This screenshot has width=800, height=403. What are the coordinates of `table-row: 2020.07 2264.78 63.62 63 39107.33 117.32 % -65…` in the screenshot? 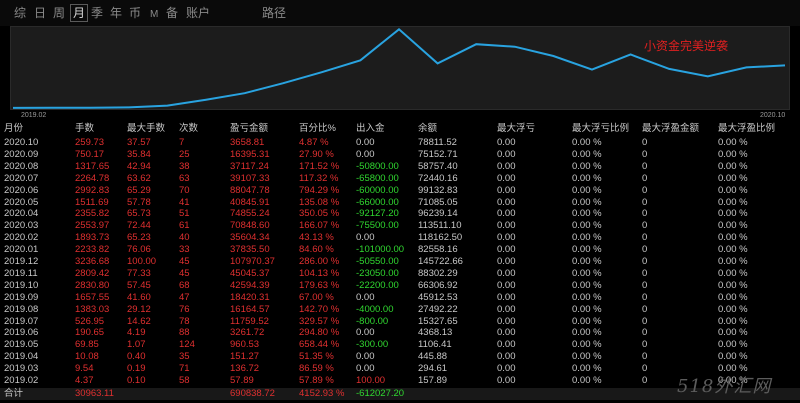 It's located at (400, 179).